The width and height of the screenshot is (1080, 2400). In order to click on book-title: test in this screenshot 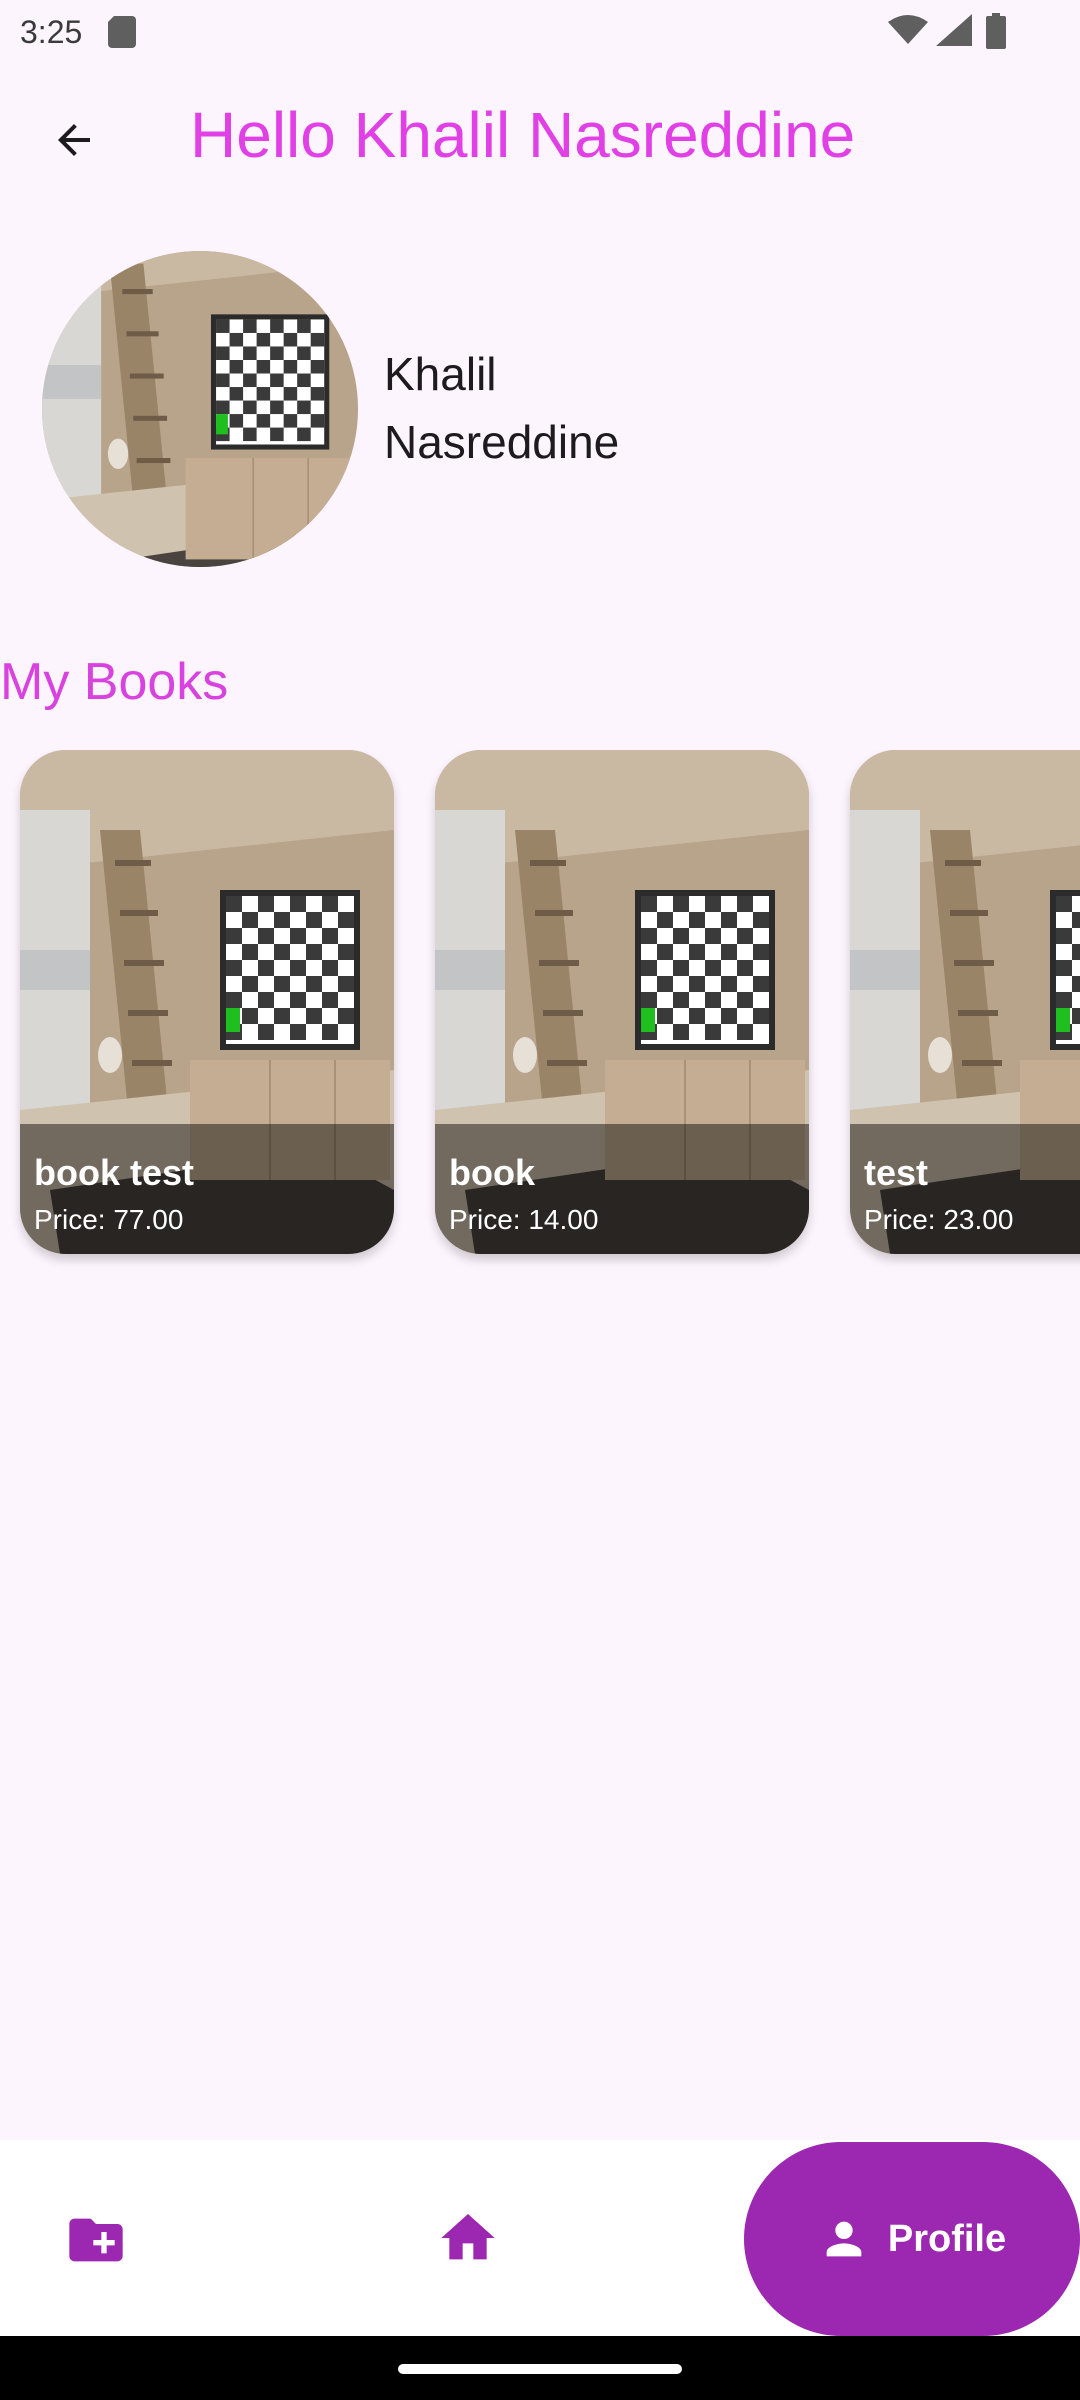, I will do `click(896, 1172)`.